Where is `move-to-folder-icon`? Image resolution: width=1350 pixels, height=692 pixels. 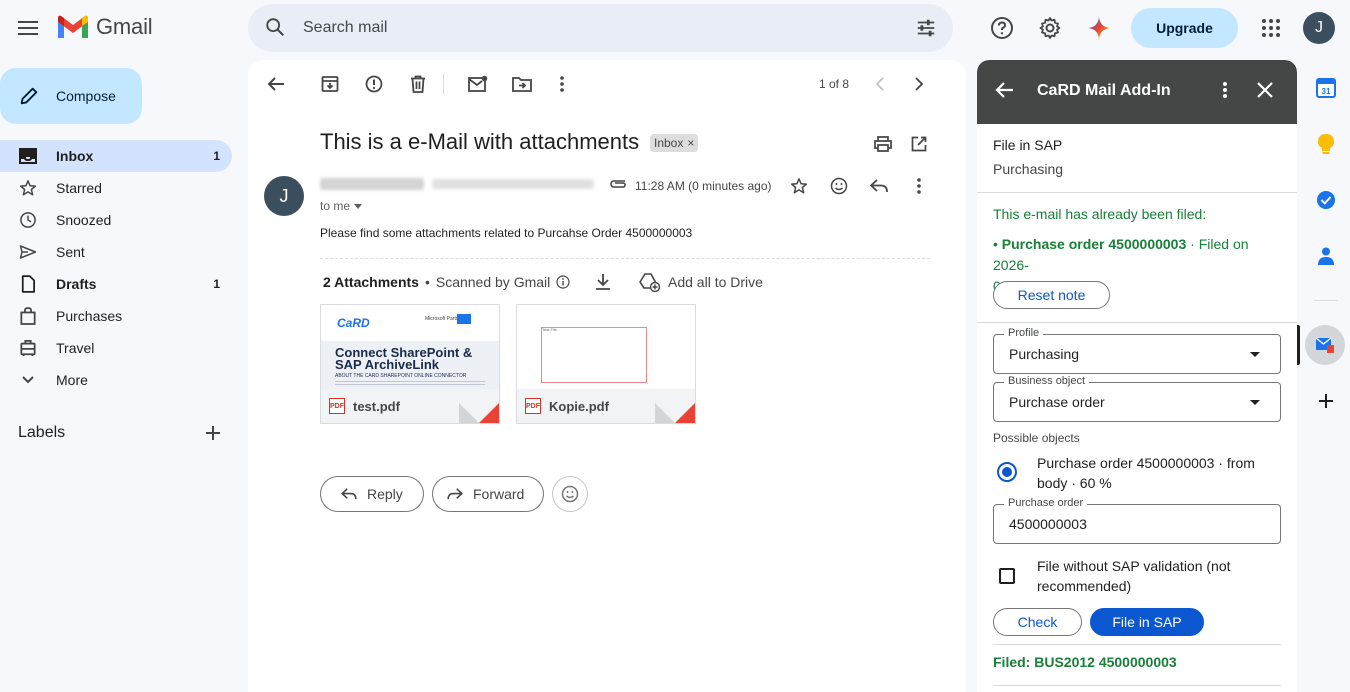
move-to-folder-icon is located at coordinates (522, 84).